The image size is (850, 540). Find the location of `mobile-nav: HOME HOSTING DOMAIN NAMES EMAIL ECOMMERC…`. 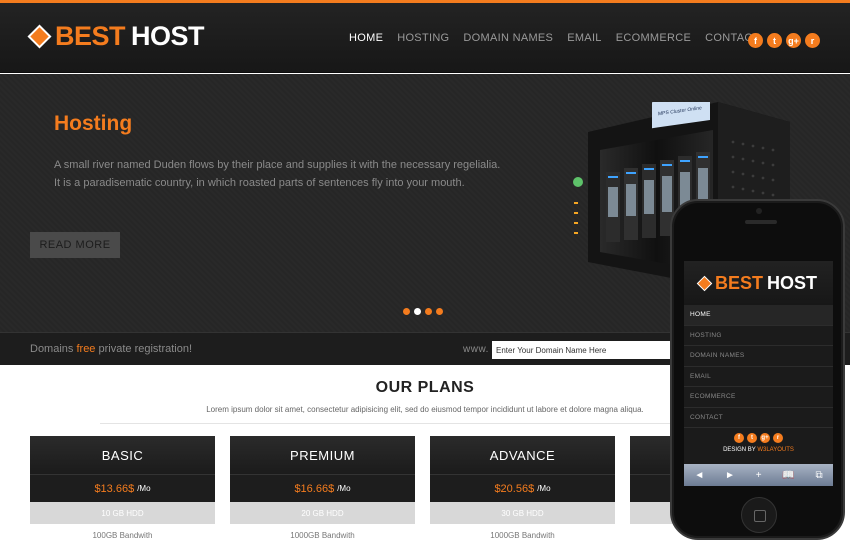

mobile-nav: HOME HOSTING DOMAIN NAMES EMAIL ECOMMERC… is located at coordinates (758, 366).